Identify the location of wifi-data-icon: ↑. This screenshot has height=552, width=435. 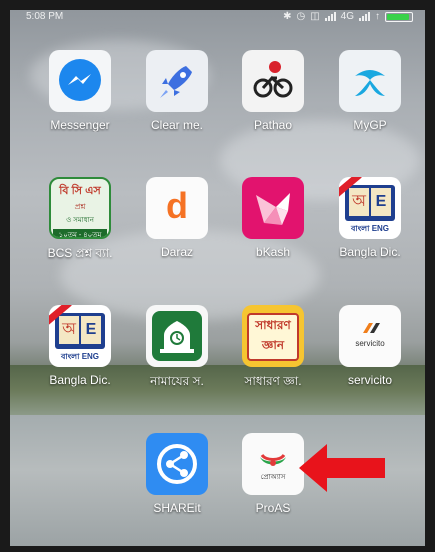
(377, 16).